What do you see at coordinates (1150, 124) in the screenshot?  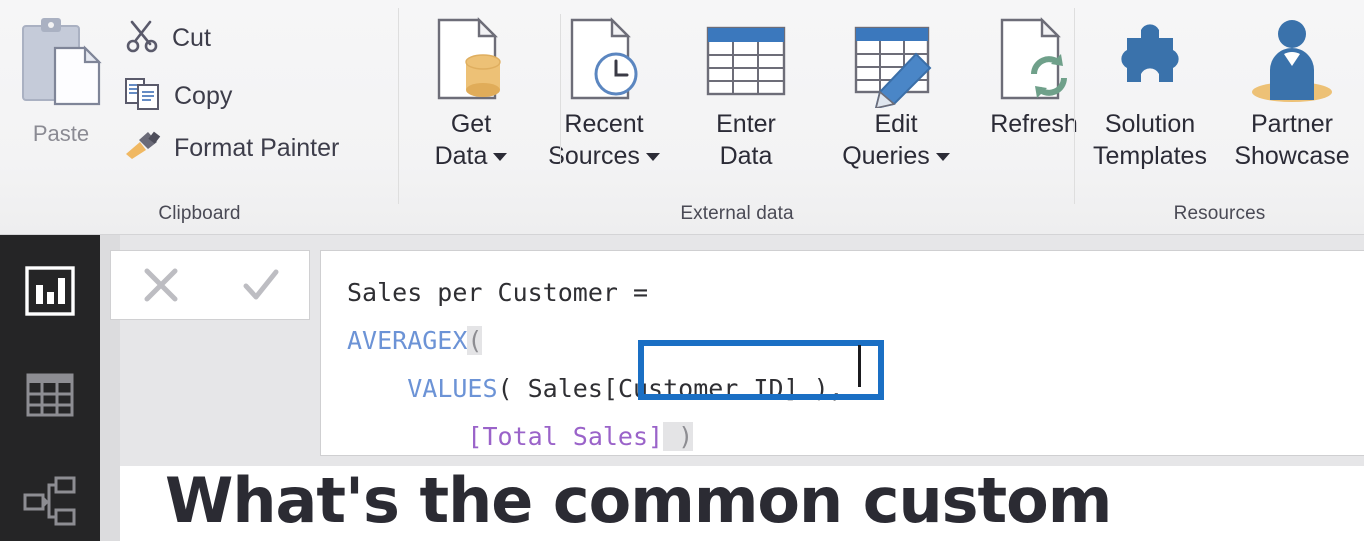 I see `solution-templates-label-line1: Solution` at bounding box center [1150, 124].